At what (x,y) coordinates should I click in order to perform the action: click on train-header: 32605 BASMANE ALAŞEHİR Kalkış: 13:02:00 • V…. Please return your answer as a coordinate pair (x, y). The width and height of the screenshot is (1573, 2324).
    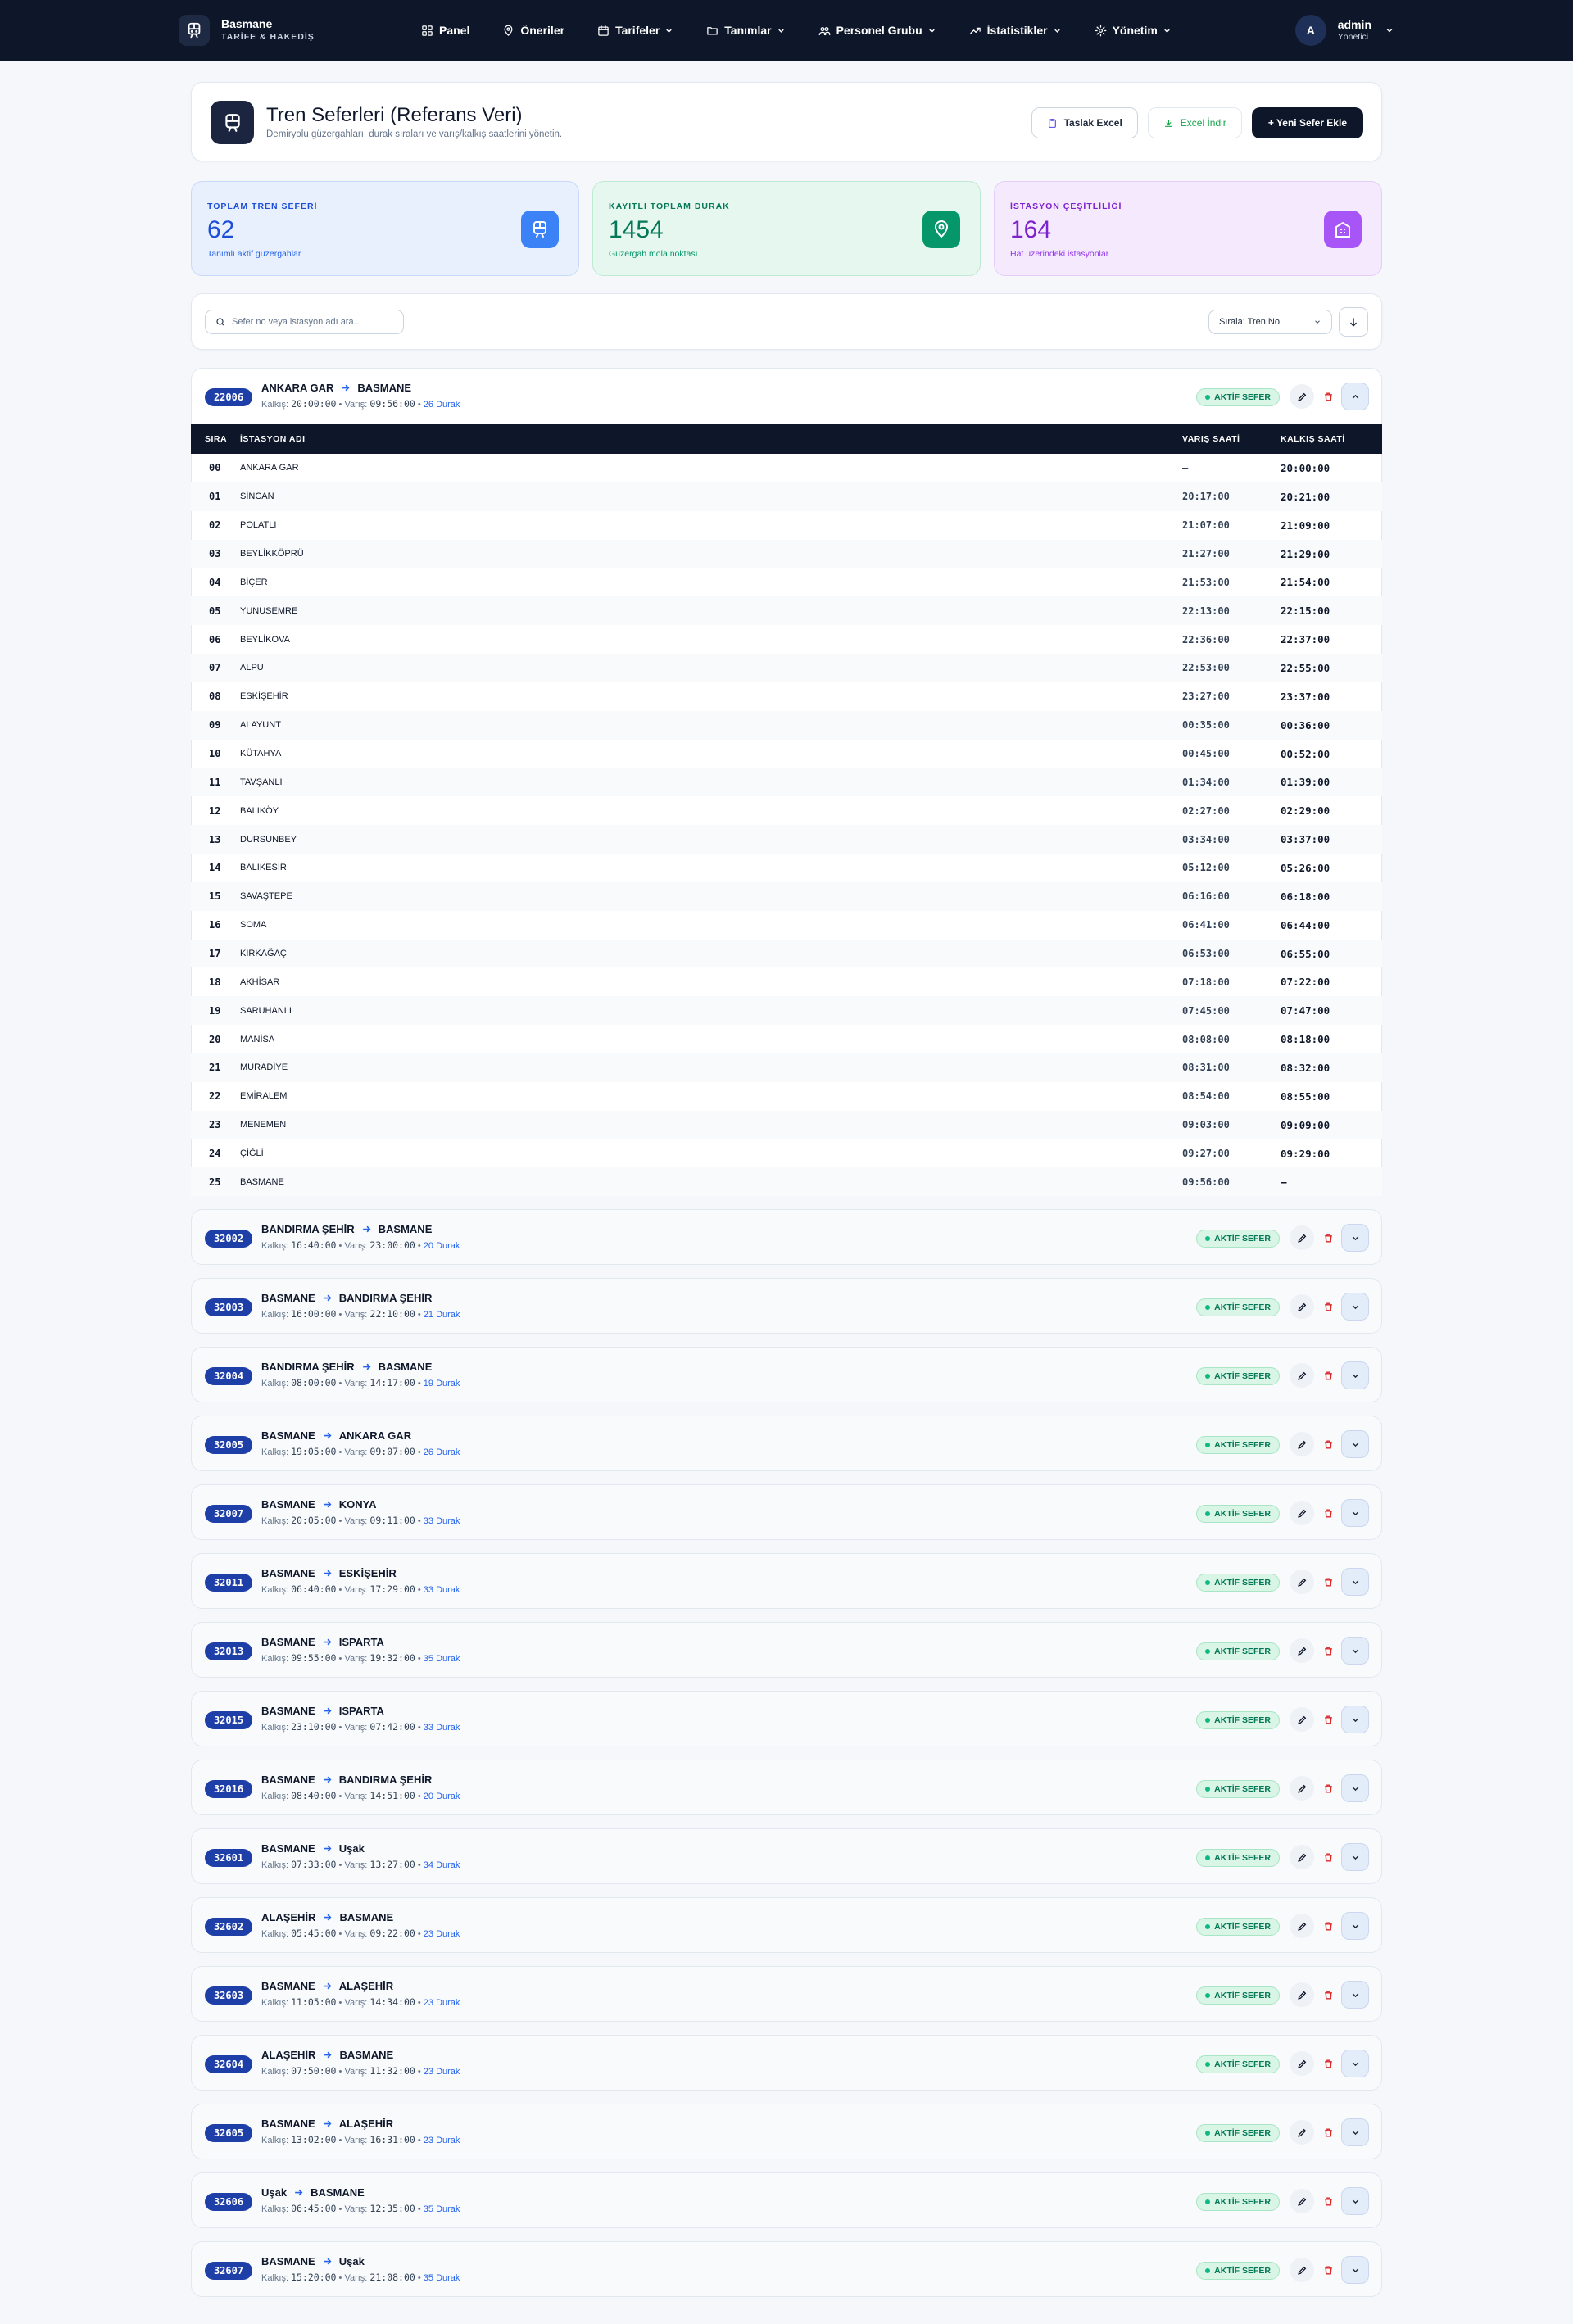
    Looking at the image, I should click on (786, 2132).